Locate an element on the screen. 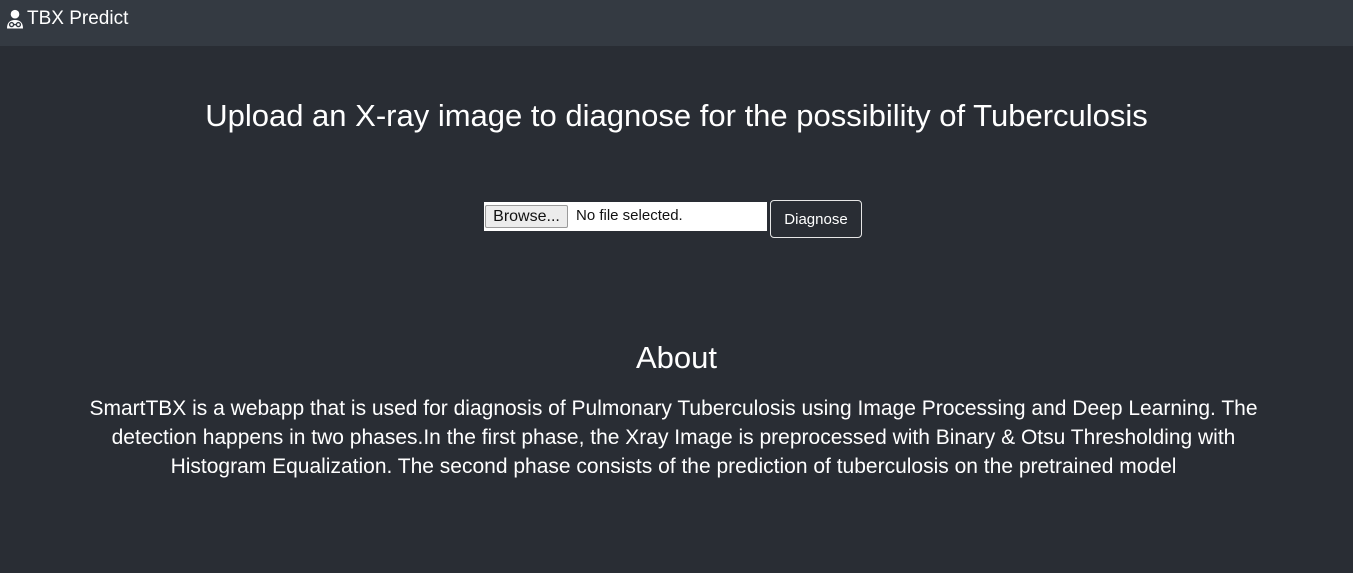 This screenshot has height=573, width=1353. navbar: TBX Predict is located at coordinates (676, 23).